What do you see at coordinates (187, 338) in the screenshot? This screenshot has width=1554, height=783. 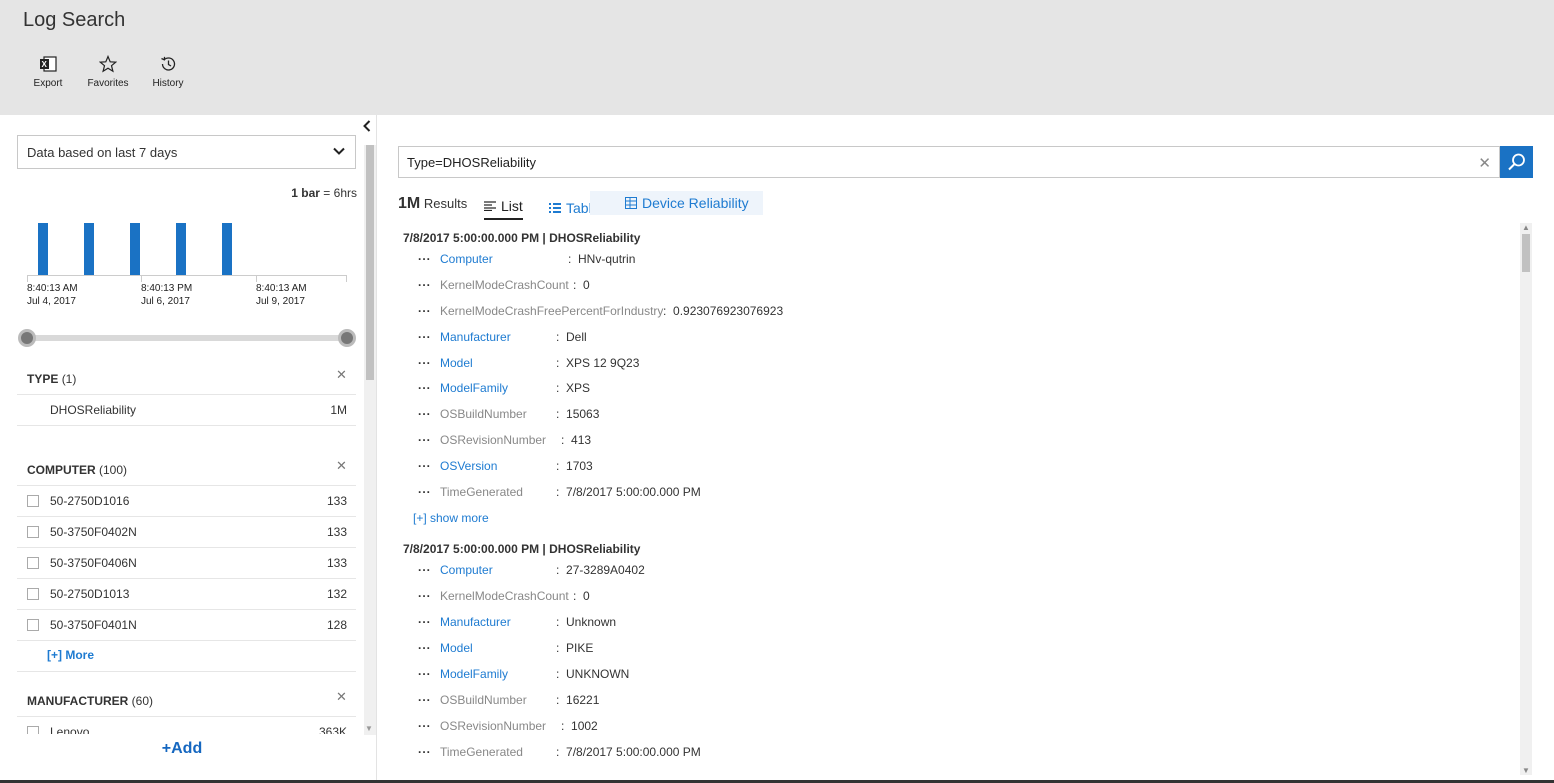 I see `time-range-slider` at bounding box center [187, 338].